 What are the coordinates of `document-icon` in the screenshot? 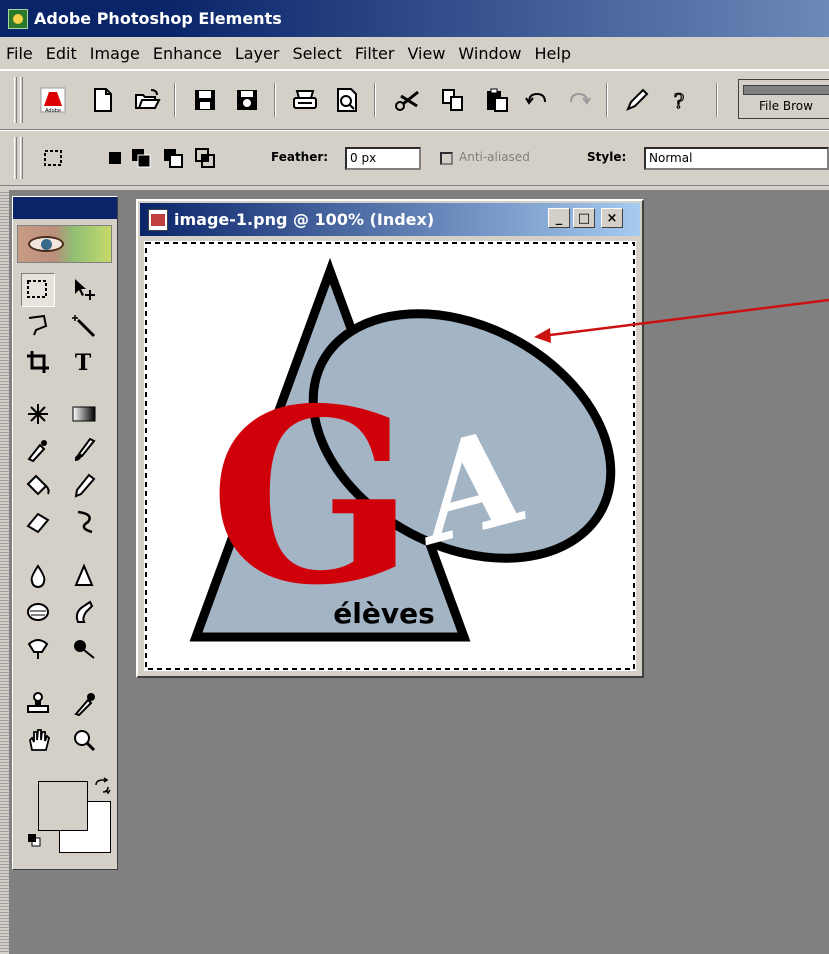 It's located at (158, 219).